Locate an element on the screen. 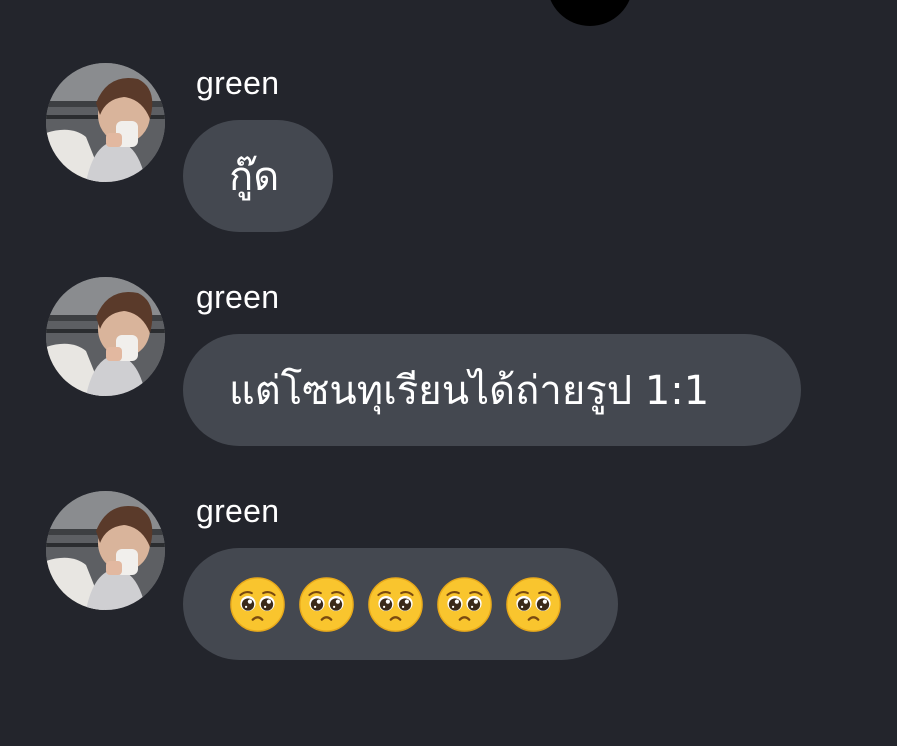  message-text: กู๊ด is located at coordinates (254, 177).